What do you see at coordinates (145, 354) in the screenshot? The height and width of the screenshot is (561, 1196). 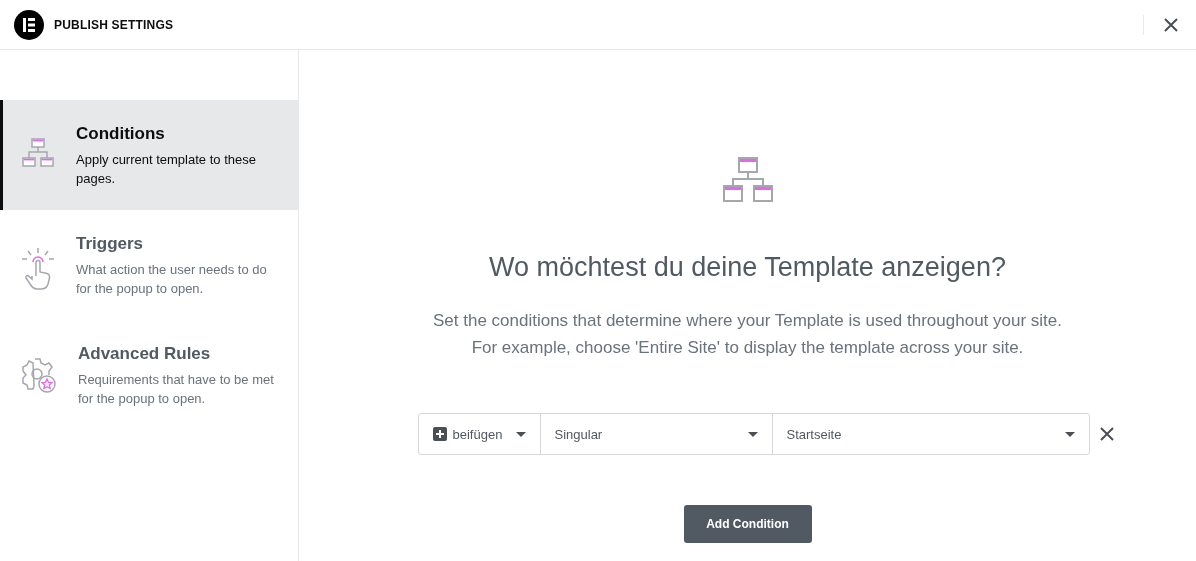 I see `tab-title: Advanced Rules` at bounding box center [145, 354].